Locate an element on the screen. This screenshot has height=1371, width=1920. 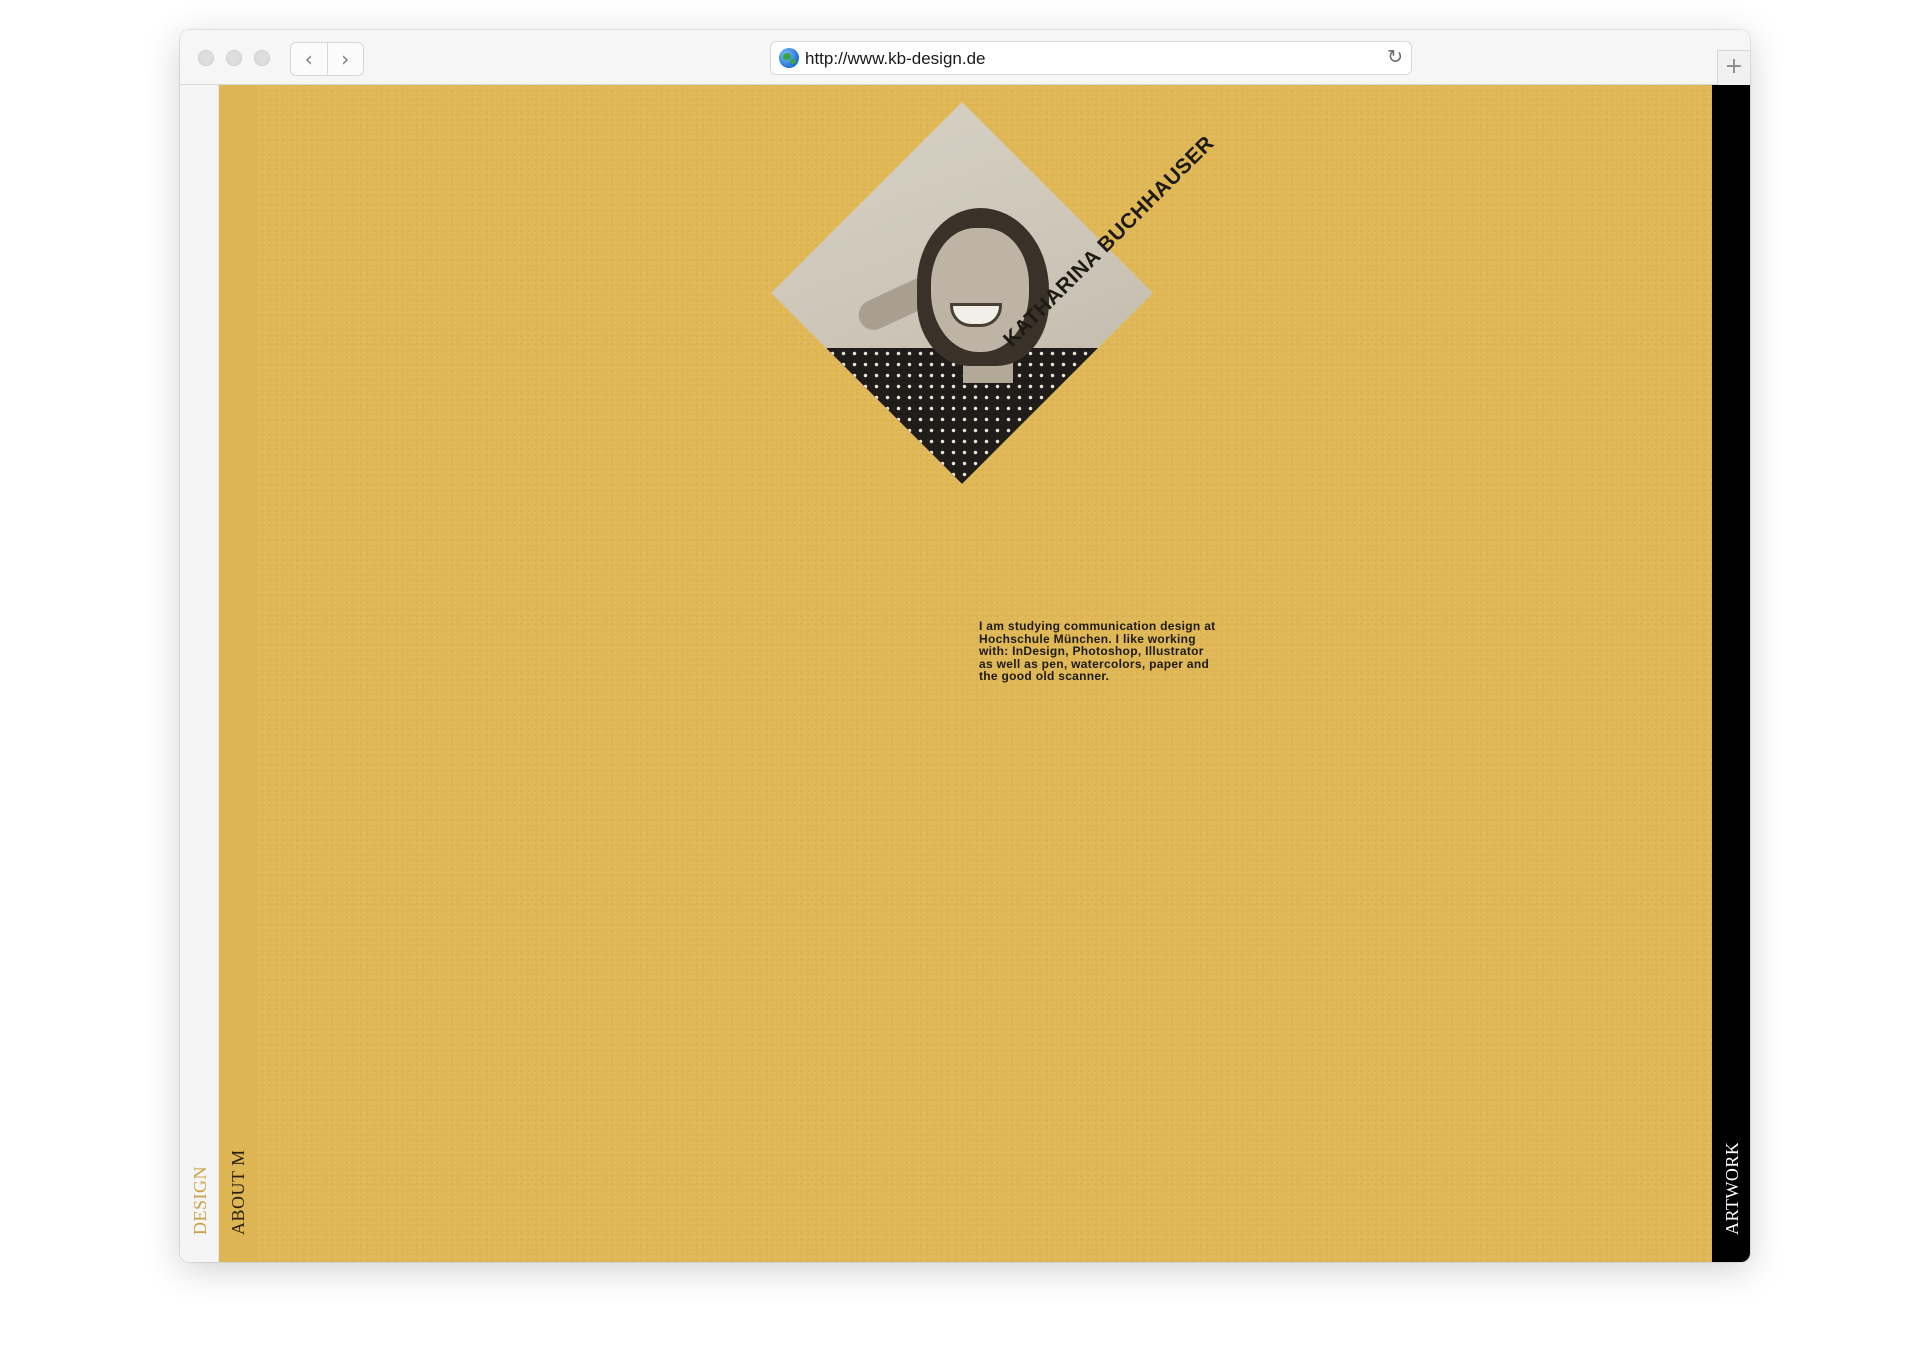
back-button: ‹ is located at coordinates (309, 59).